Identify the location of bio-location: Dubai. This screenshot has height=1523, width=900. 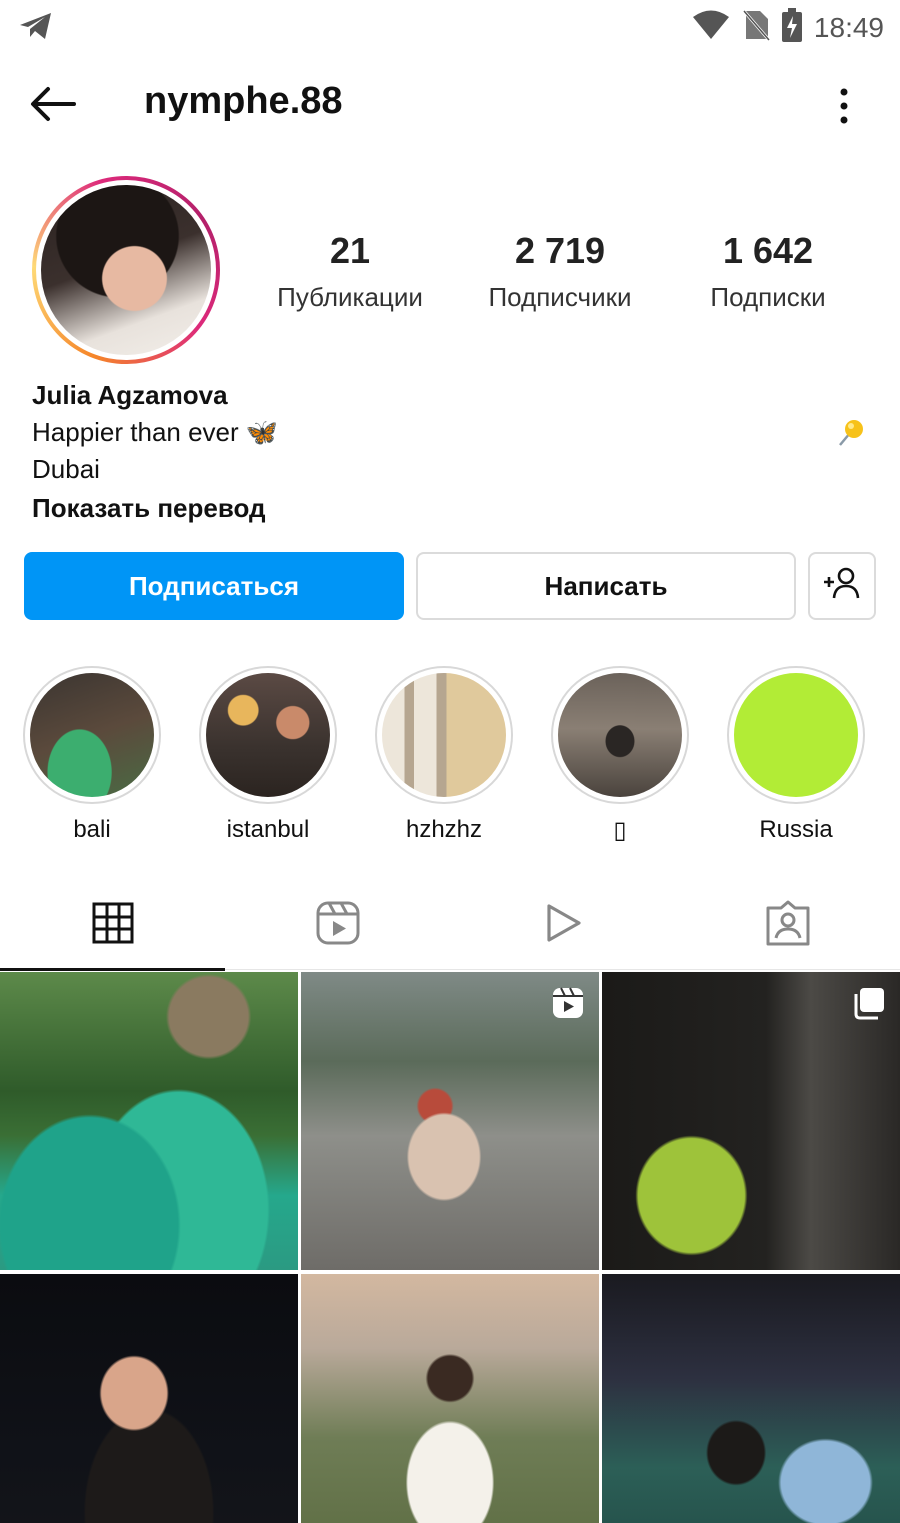
(66, 469).